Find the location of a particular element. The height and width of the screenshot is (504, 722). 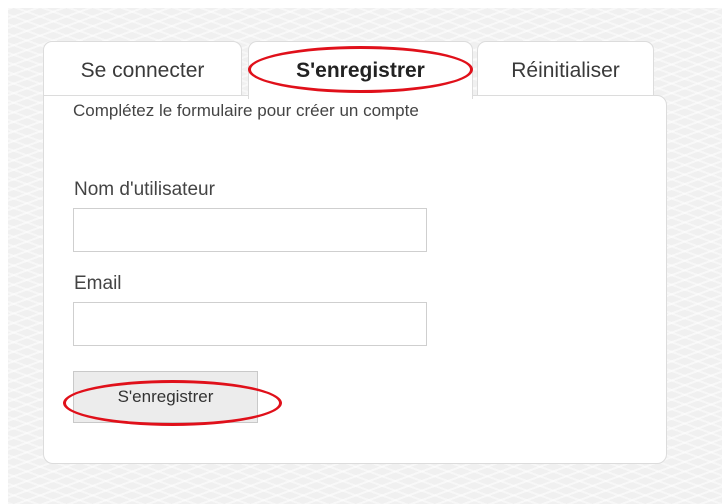

tab-login-label: Se connecter is located at coordinates (142, 70).